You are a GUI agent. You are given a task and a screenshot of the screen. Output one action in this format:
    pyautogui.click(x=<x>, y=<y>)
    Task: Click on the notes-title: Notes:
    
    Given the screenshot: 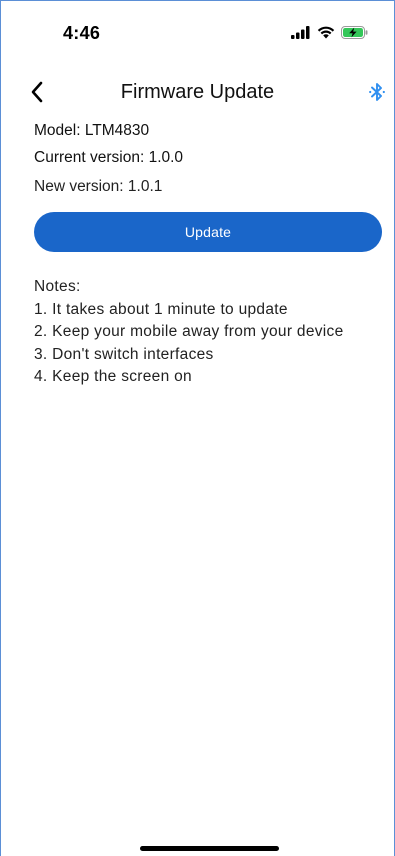 What is the action you would take?
    pyautogui.click(x=57, y=286)
    